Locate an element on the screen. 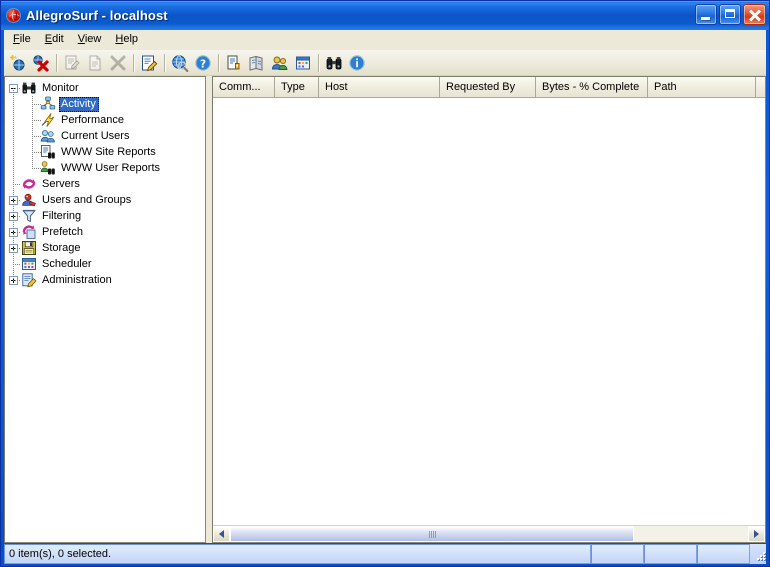 Image resolution: width=770 pixels, height=567 pixels. help-question-icon: ? is located at coordinates (203, 63).